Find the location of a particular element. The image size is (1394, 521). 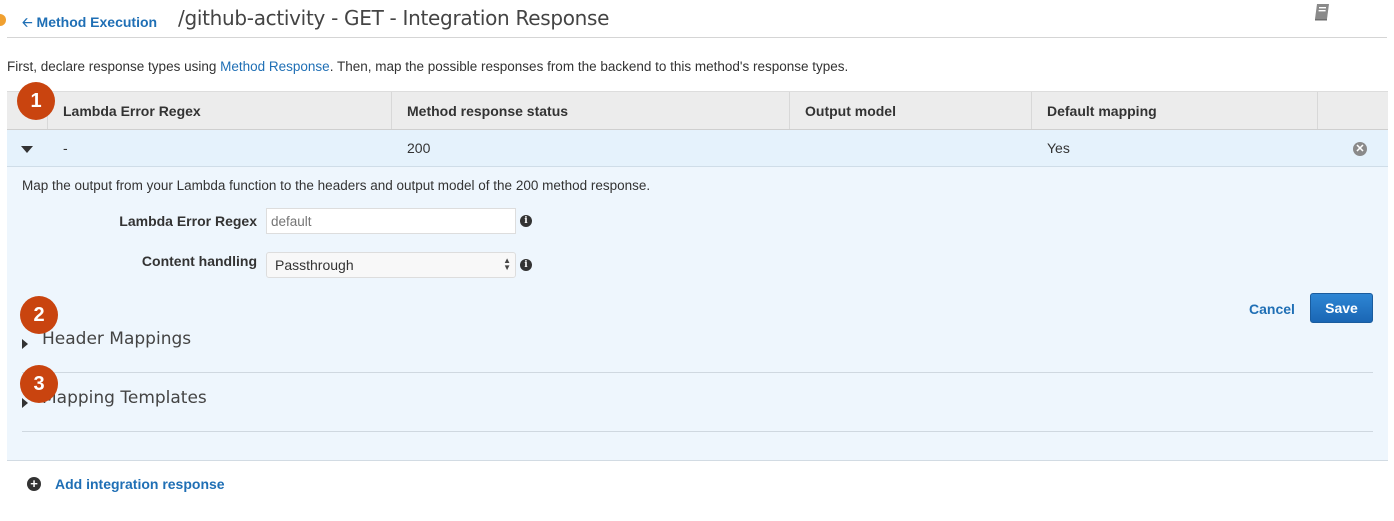

lambda-error-regex-row: Lambda Error Regex i is located at coordinates (307, 221).